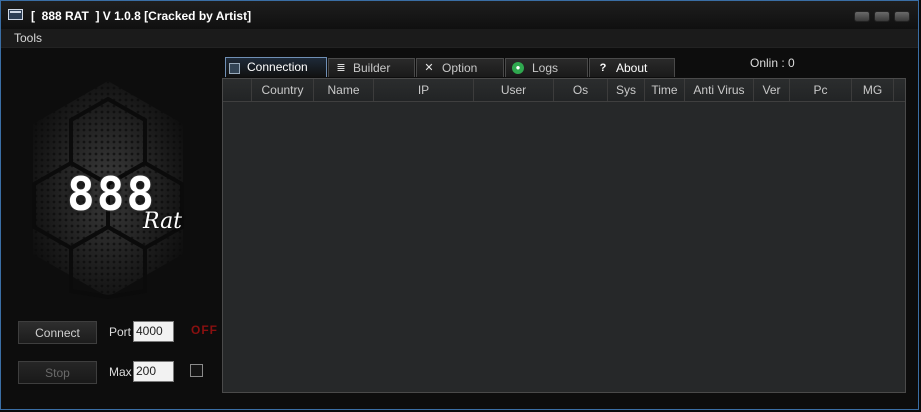 The height and width of the screenshot is (412, 921). What do you see at coordinates (153, 371) in the screenshot?
I see `max-input: 200` at bounding box center [153, 371].